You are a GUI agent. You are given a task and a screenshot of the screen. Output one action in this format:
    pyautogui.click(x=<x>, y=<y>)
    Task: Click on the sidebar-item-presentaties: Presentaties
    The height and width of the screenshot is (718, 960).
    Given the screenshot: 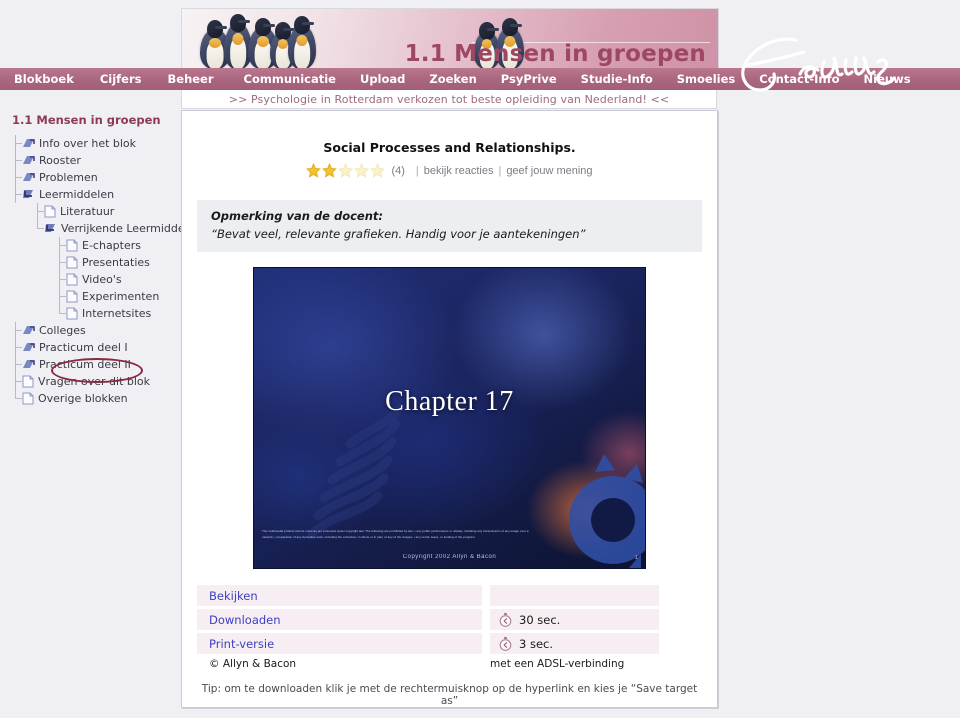 What is the action you would take?
    pyautogui.click(x=89, y=262)
    